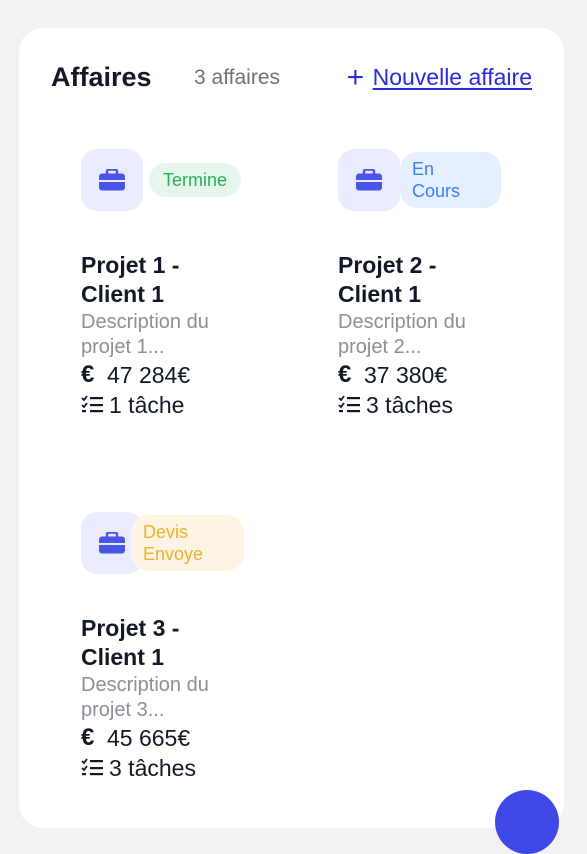 The height and width of the screenshot is (854, 587). What do you see at coordinates (436, 191) in the screenshot?
I see `status-badge-line: Cours` at bounding box center [436, 191].